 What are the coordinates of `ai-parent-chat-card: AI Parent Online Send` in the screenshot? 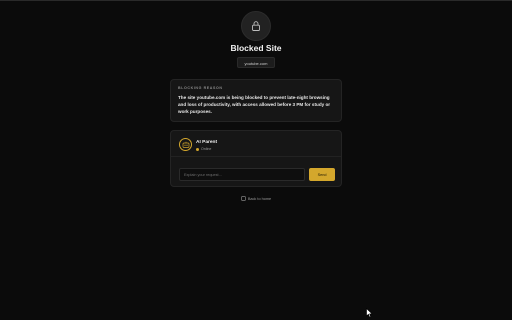 It's located at (256, 158).